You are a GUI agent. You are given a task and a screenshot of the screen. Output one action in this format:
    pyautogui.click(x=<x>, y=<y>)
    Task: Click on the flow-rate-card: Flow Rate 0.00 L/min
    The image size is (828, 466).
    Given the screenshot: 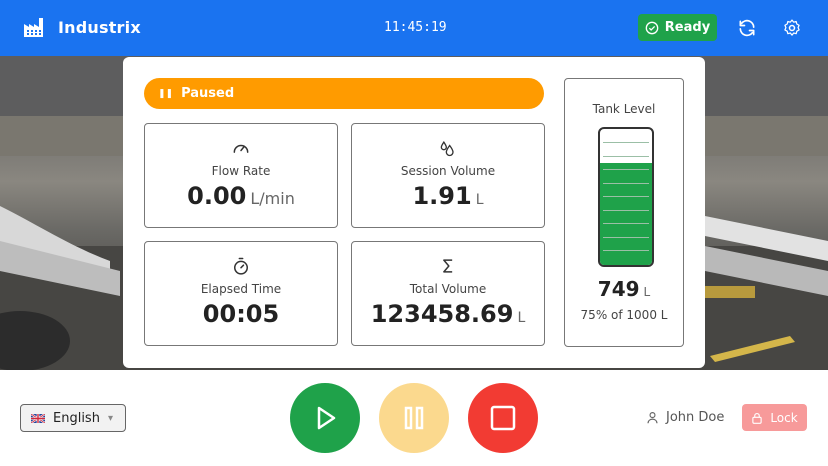 What is the action you would take?
    pyautogui.click(x=241, y=175)
    